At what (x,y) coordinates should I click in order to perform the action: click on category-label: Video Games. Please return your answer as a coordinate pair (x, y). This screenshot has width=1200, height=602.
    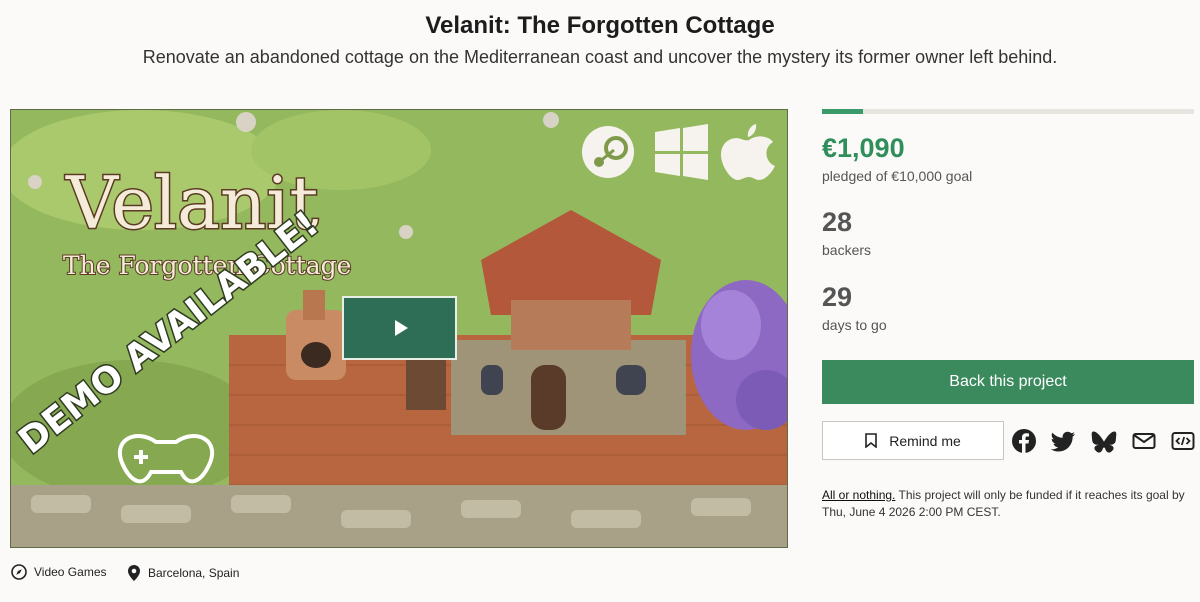
    Looking at the image, I should click on (70, 572).